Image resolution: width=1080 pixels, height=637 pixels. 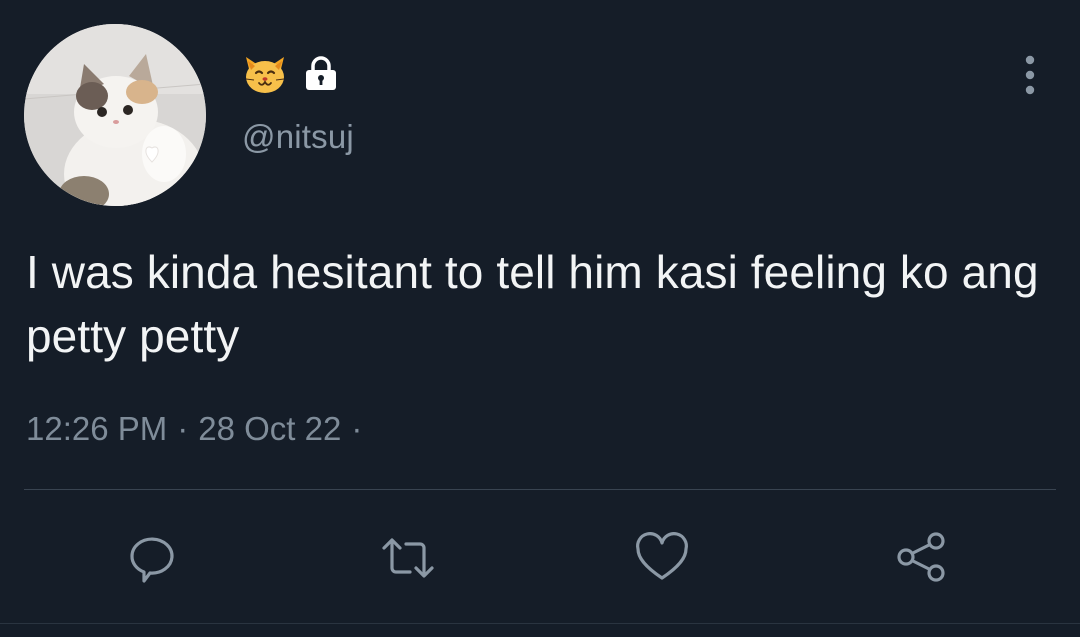 I want to click on share-icon, so click(x=921, y=557).